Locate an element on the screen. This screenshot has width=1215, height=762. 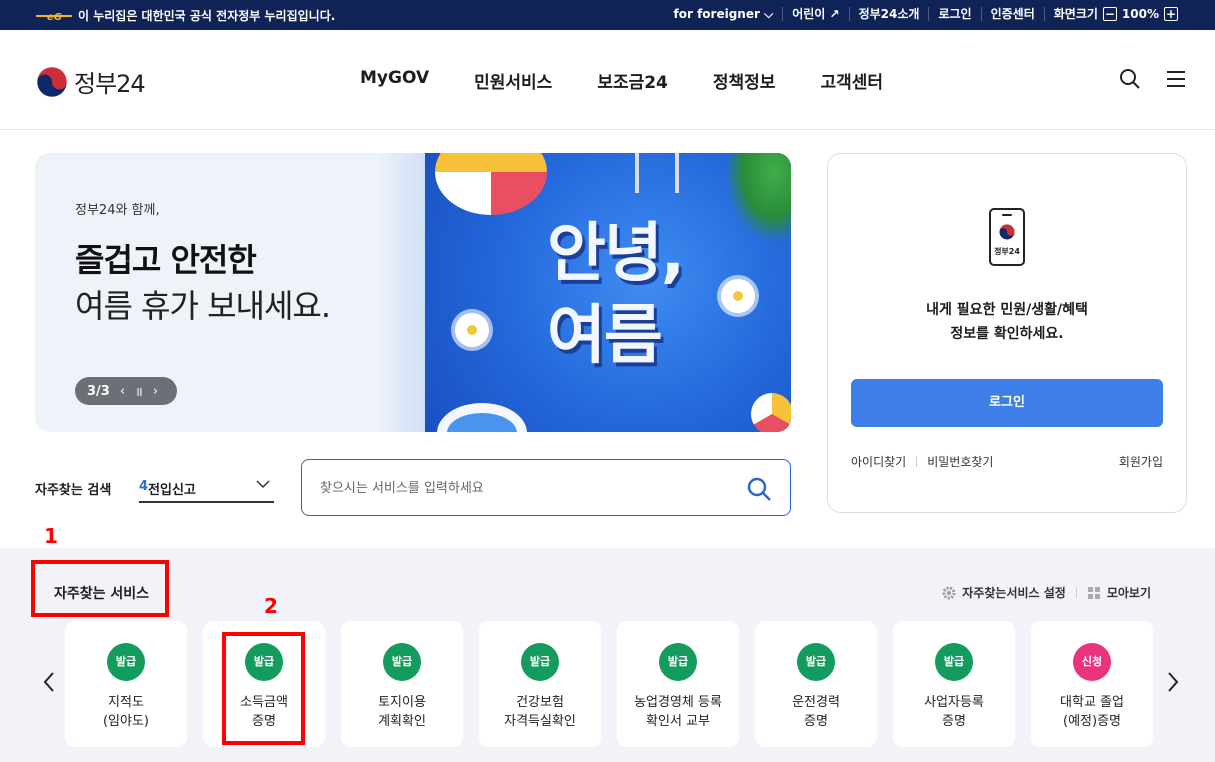
frequent-search-rank: 4 is located at coordinates (144, 486).